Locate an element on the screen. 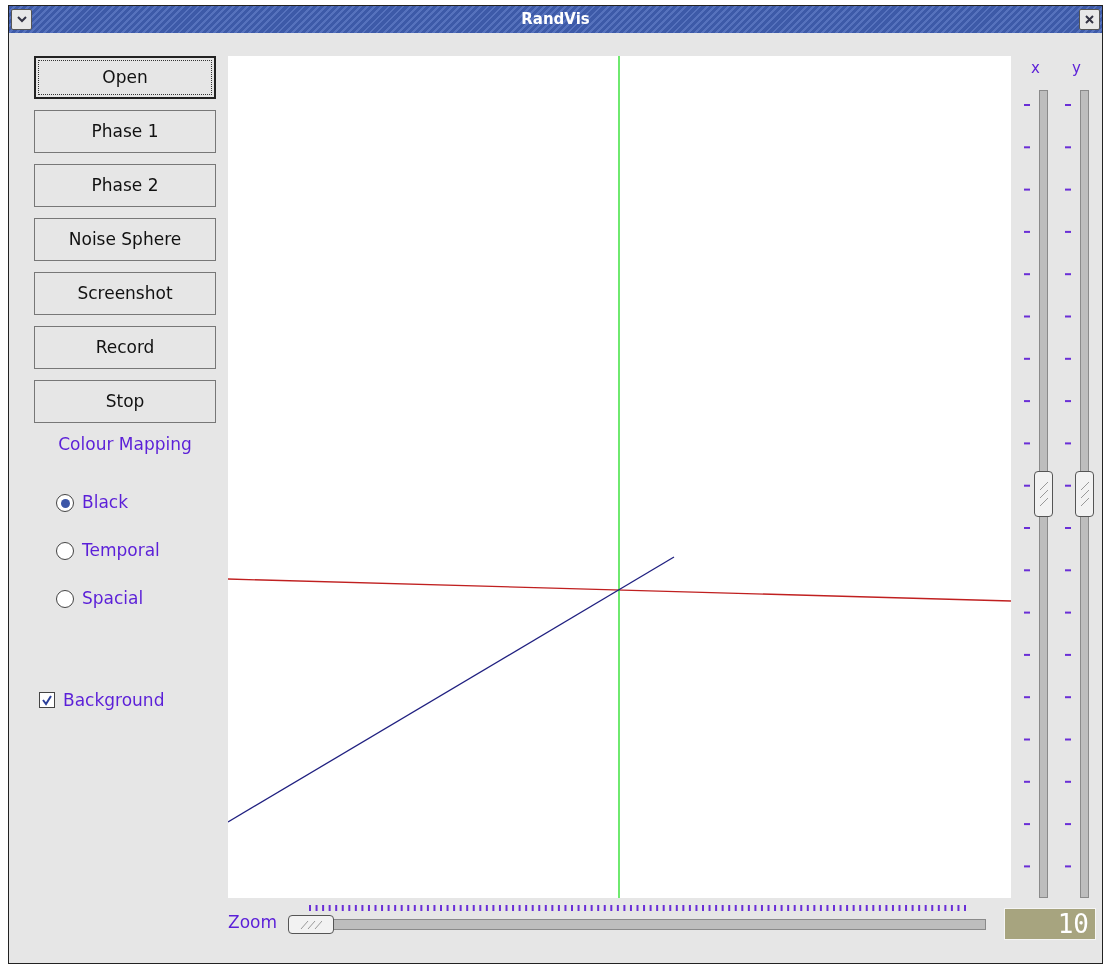 The image size is (1110, 965). check-icon is located at coordinates (47, 700).